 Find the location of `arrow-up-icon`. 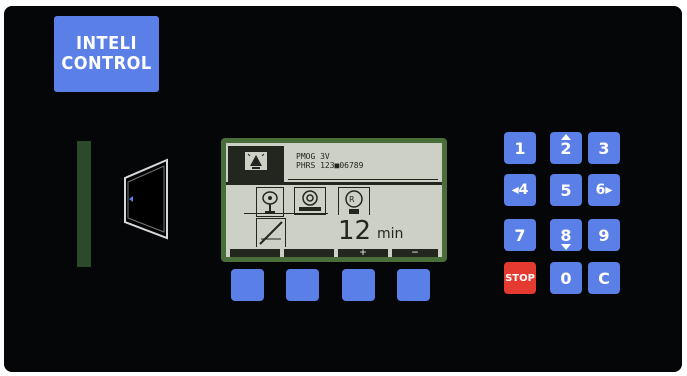

arrow-up-icon is located at coordinates (566, 137).